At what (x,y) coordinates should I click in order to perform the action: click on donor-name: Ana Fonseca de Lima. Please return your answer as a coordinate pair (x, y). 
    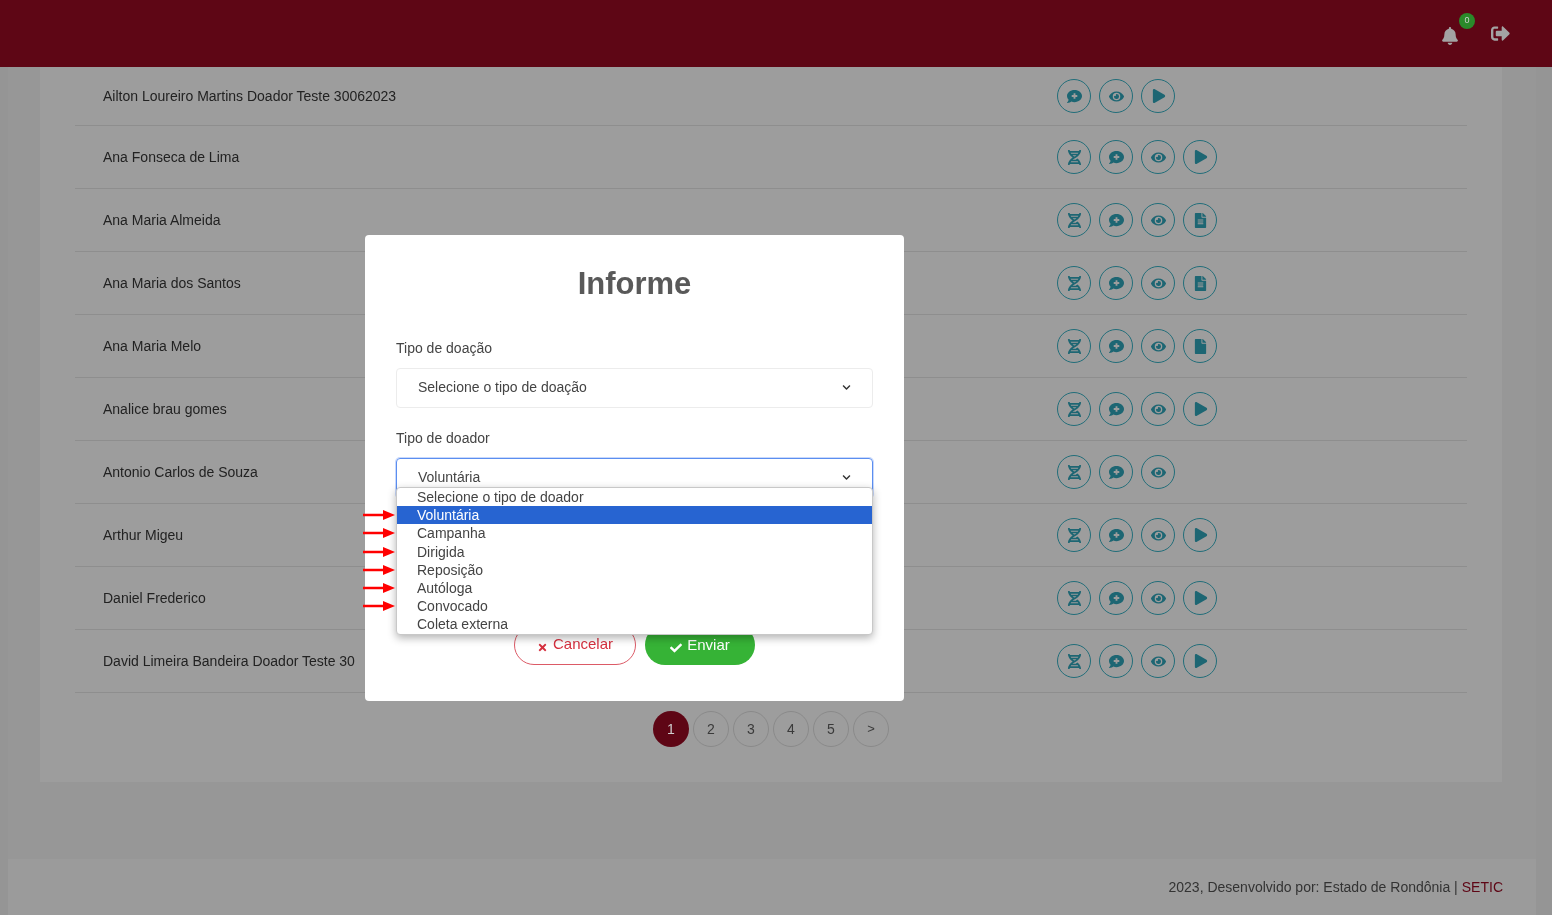
    Looking at the image, I should click on (171, 157).